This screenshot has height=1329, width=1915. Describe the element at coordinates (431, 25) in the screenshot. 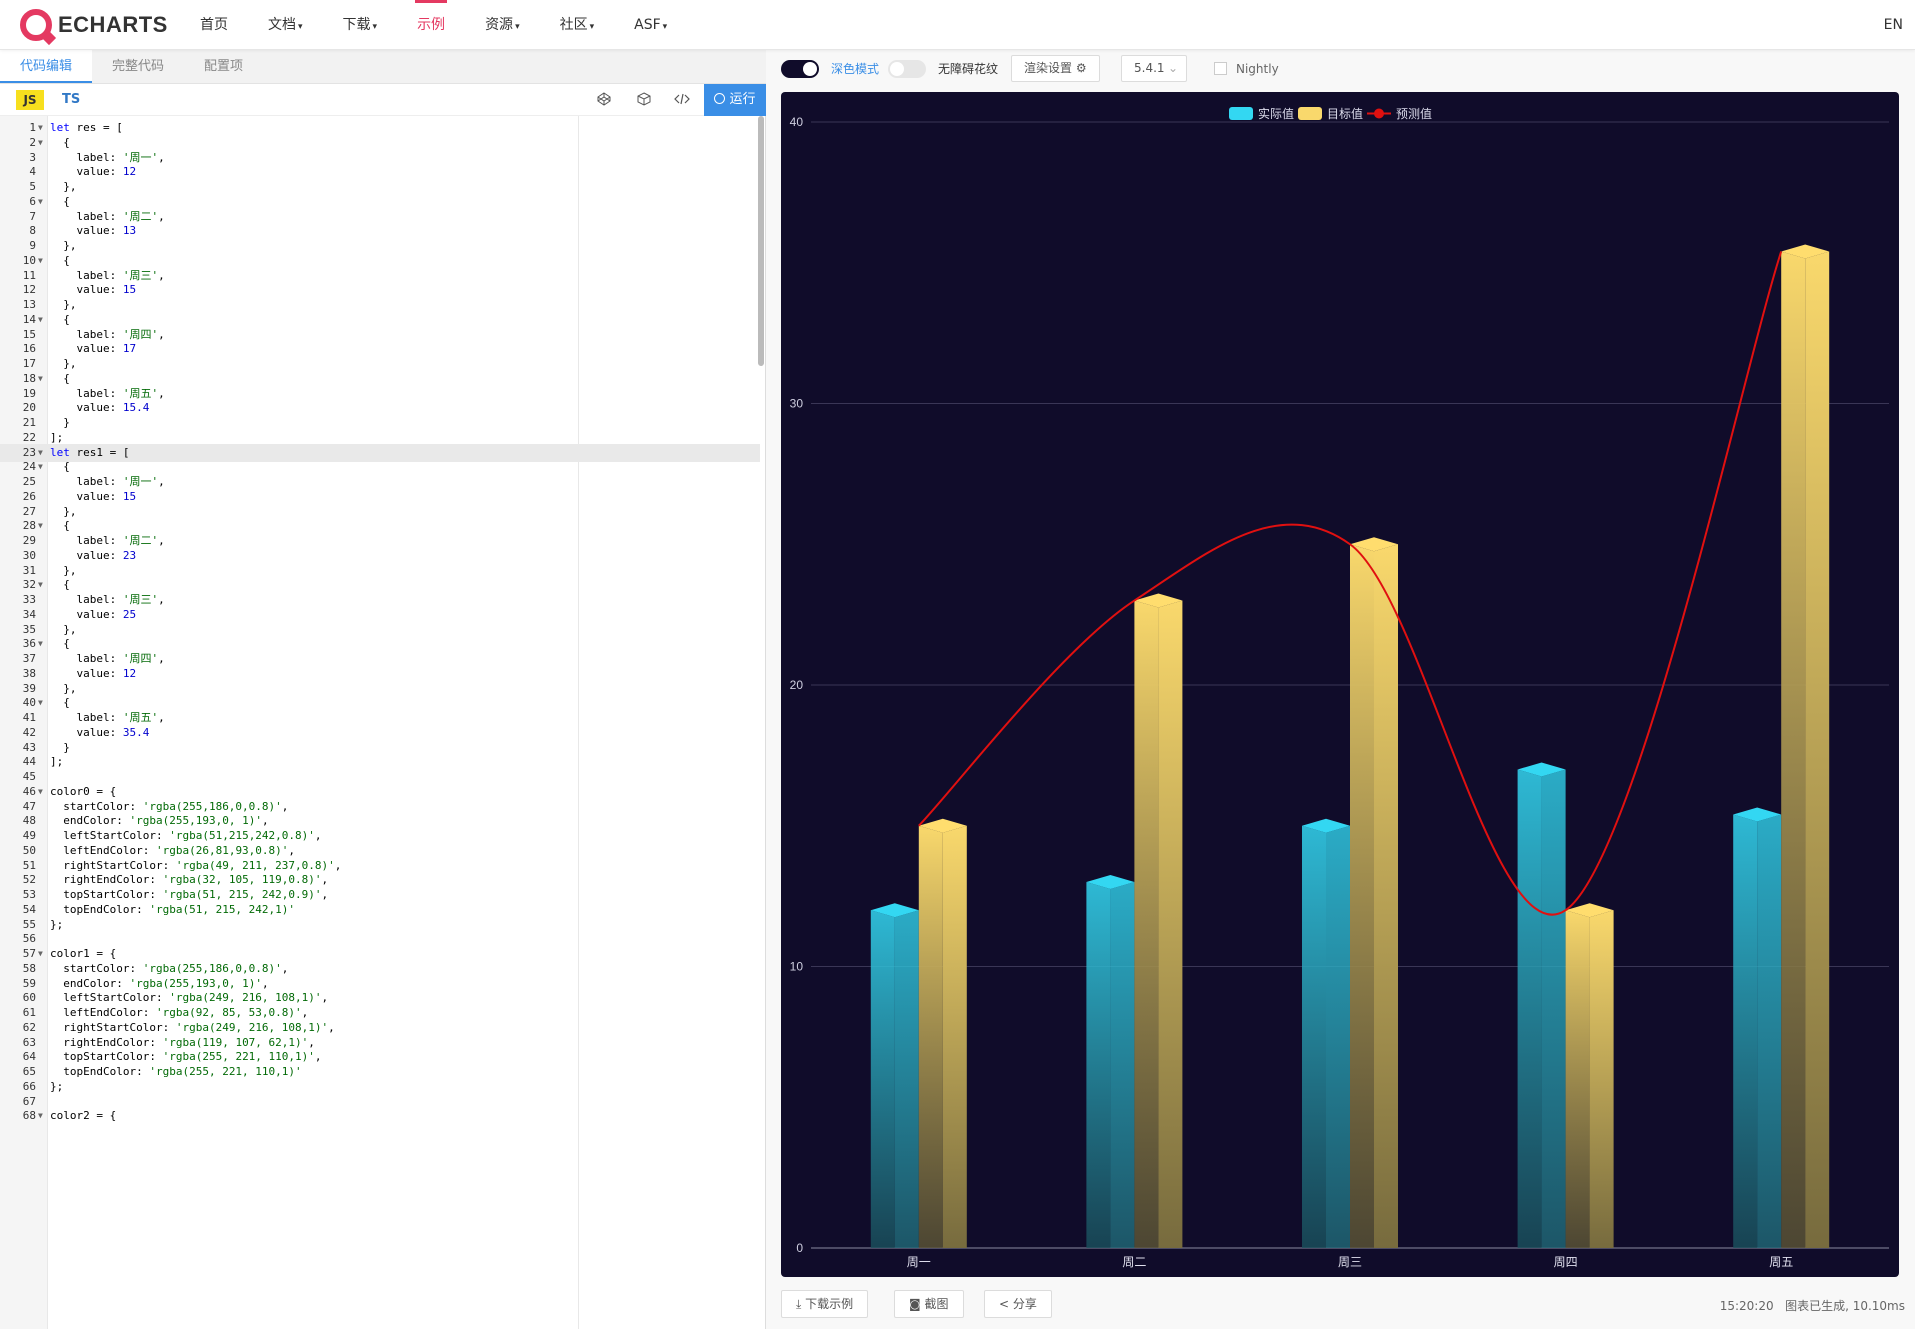

I see `nav-item: 示例` at that location.